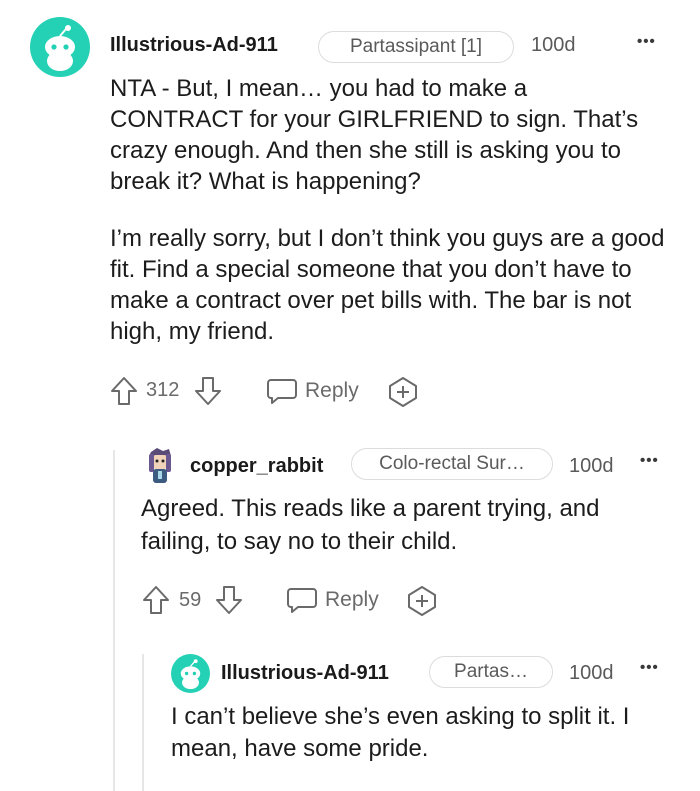 This screenshot has width=700, height=791. What do you see at coordinates (416, 47) in the screenshot?
I see `user-flair: Partassipant [1]` at bounding box center [416, 47].